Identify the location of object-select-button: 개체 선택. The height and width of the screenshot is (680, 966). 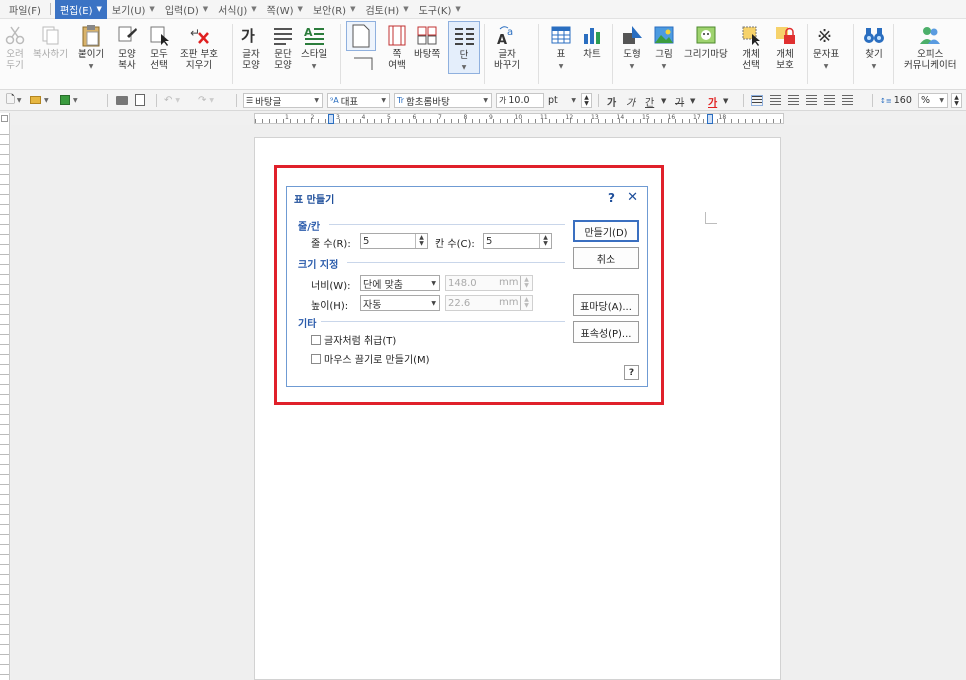
(751, 46).